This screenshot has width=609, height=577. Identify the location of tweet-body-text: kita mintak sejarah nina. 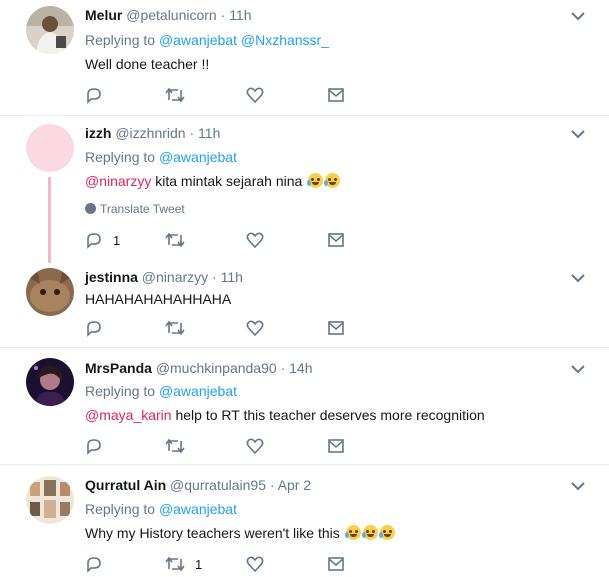
(229, 181).